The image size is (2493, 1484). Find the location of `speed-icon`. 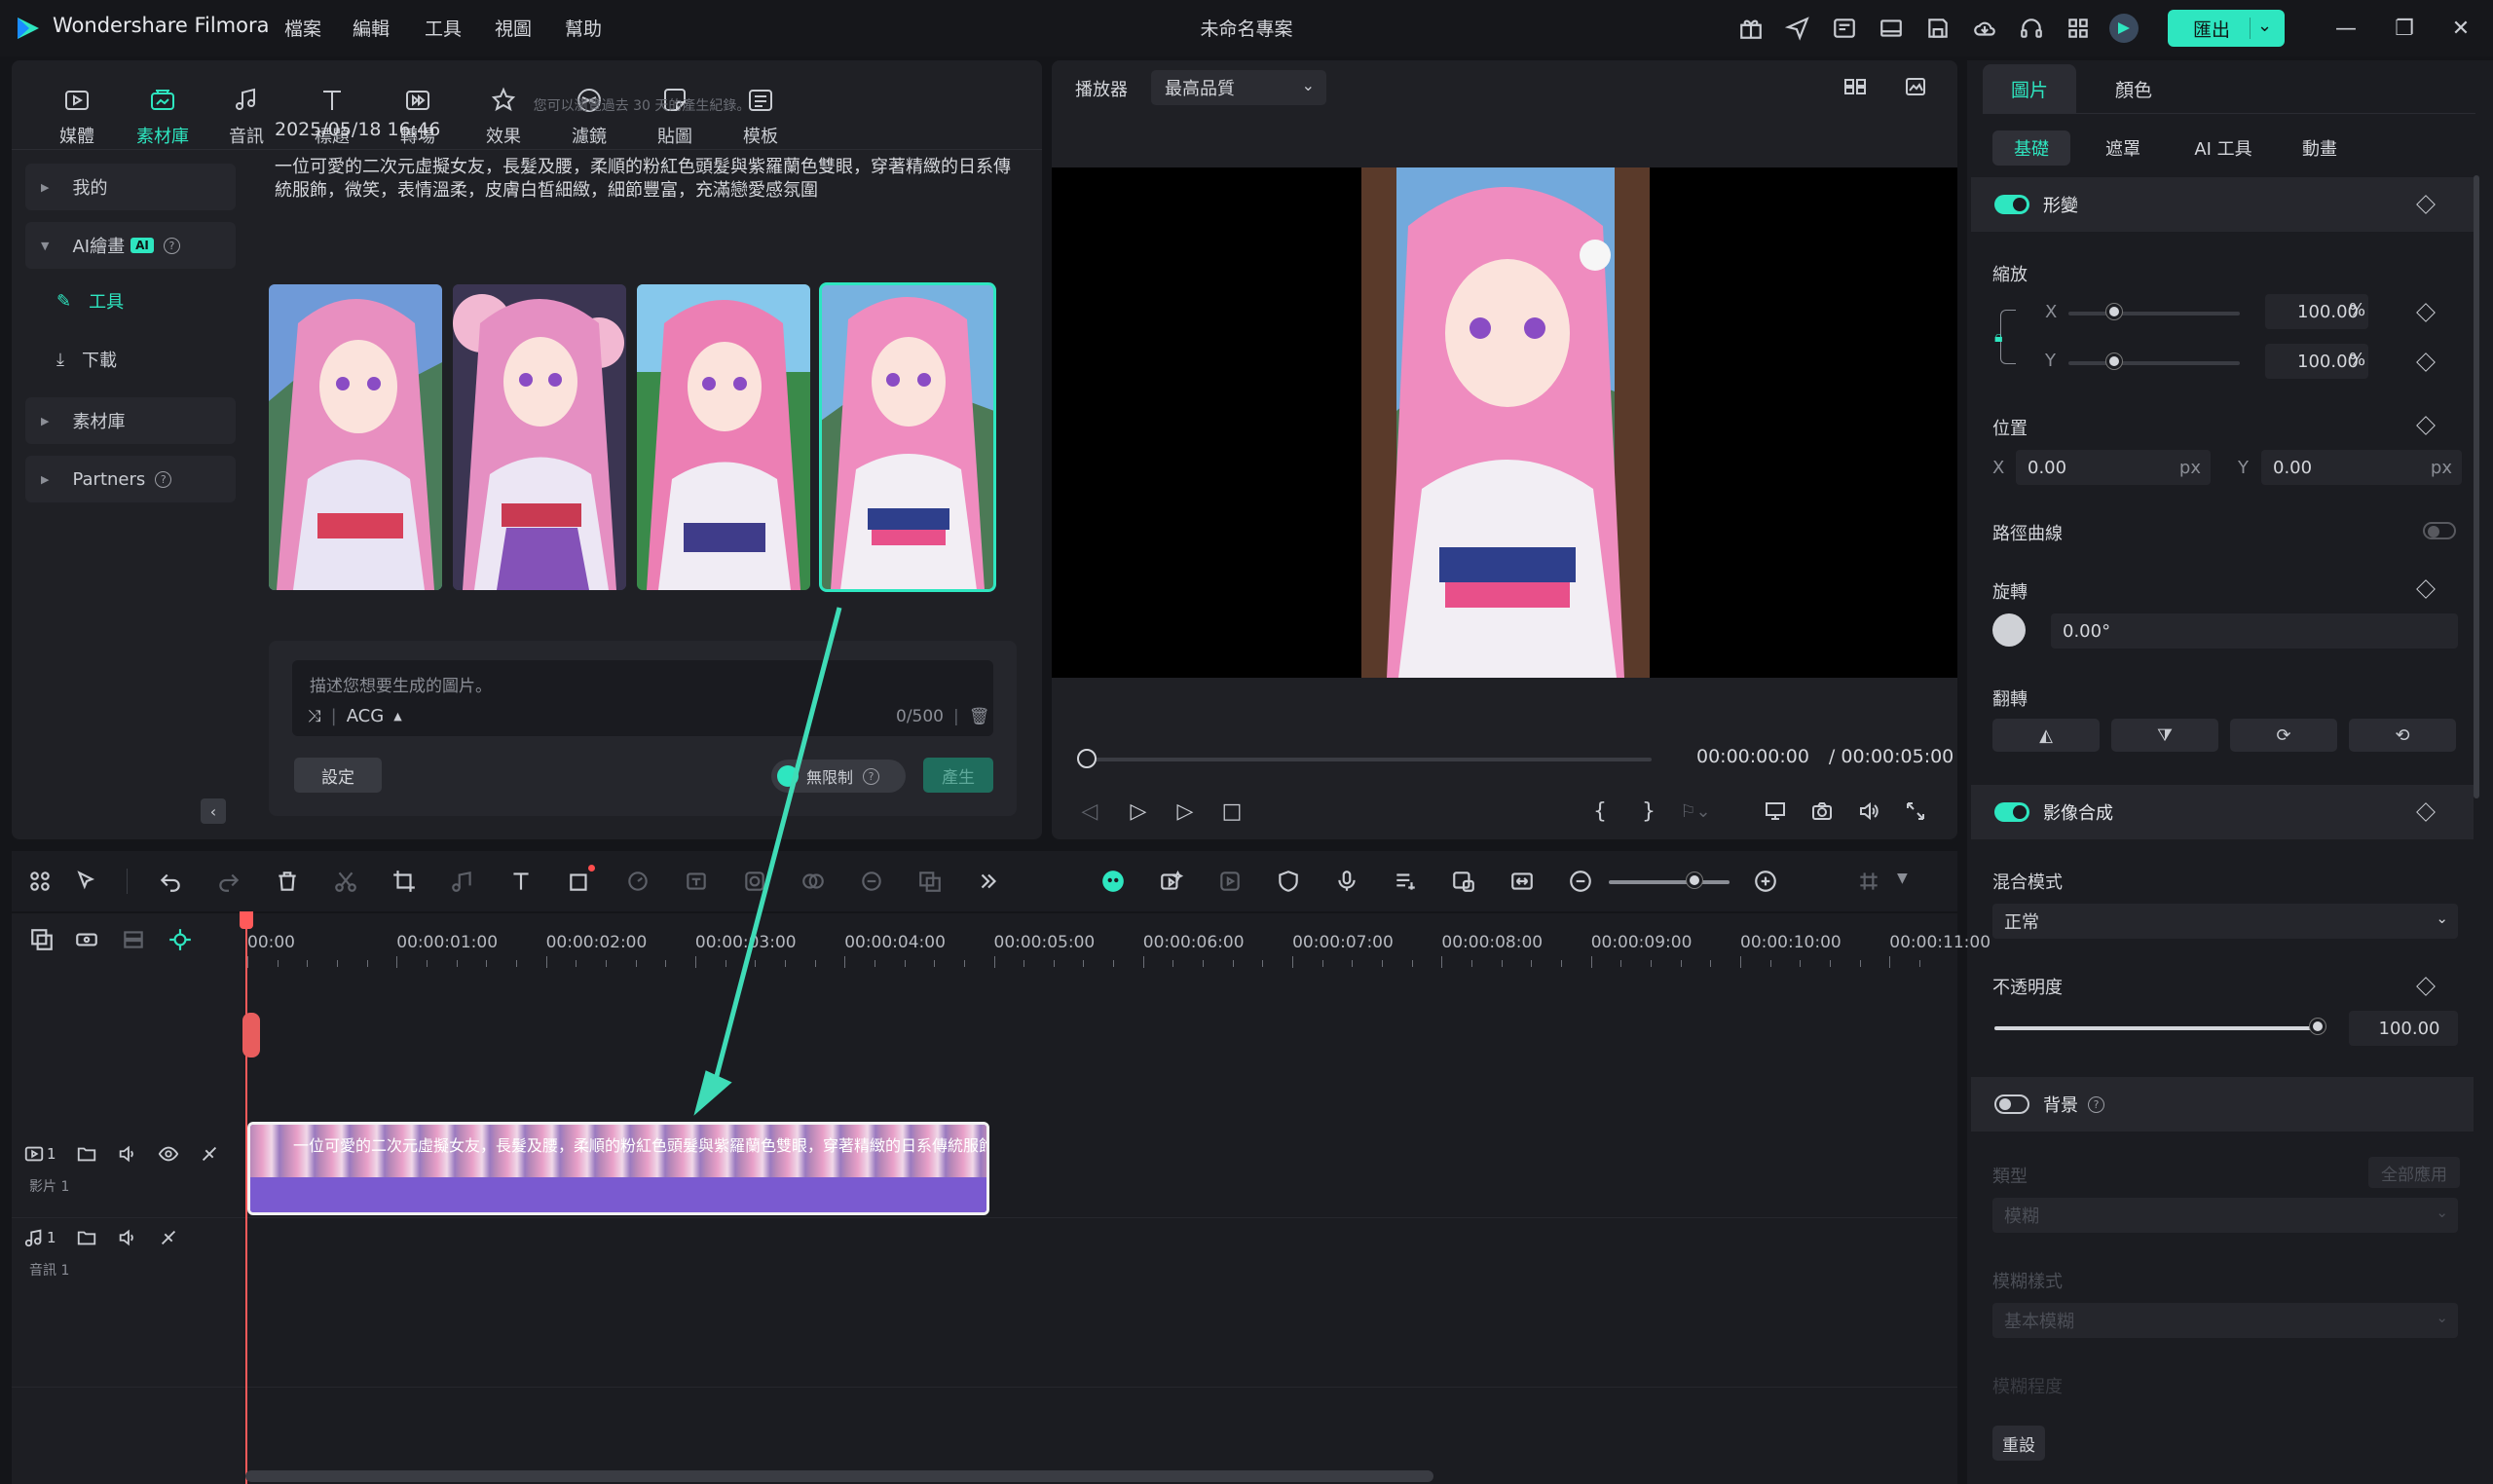

speed-icon is located at coordinates (638, 881).